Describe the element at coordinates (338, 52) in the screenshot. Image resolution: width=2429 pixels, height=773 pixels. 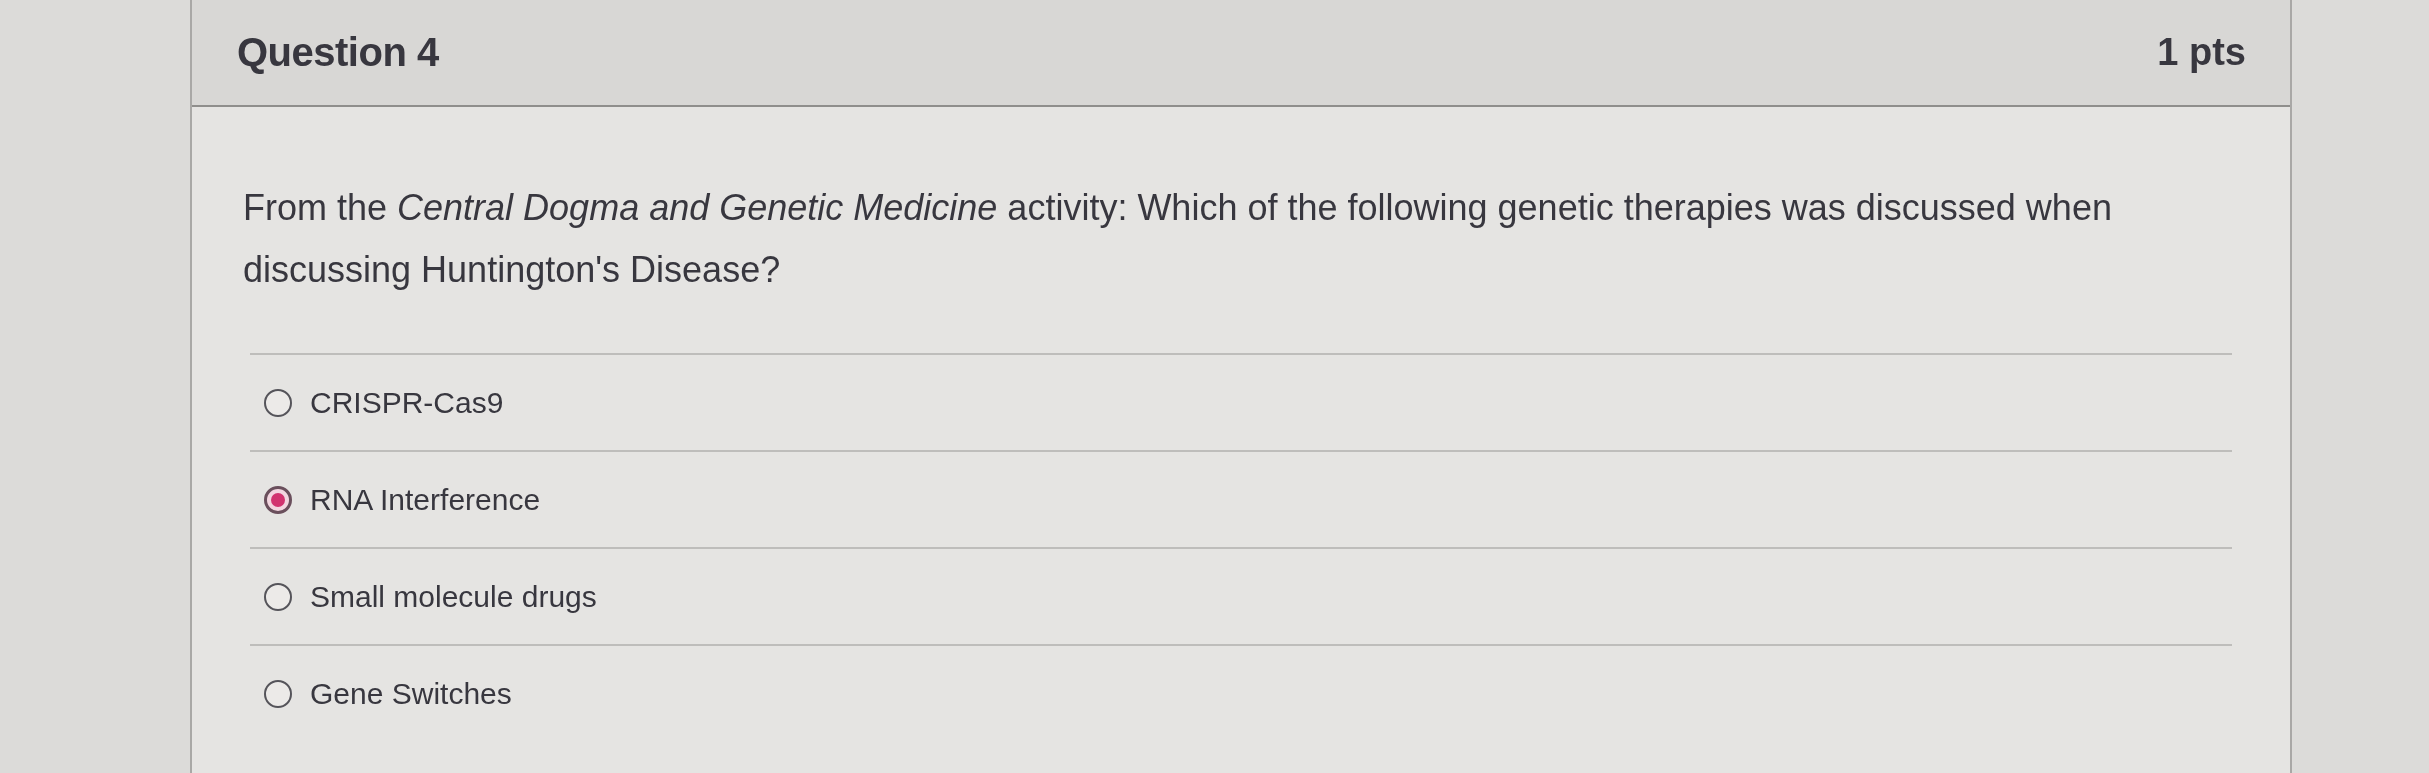
I see `question-title: Question 4` at that location.